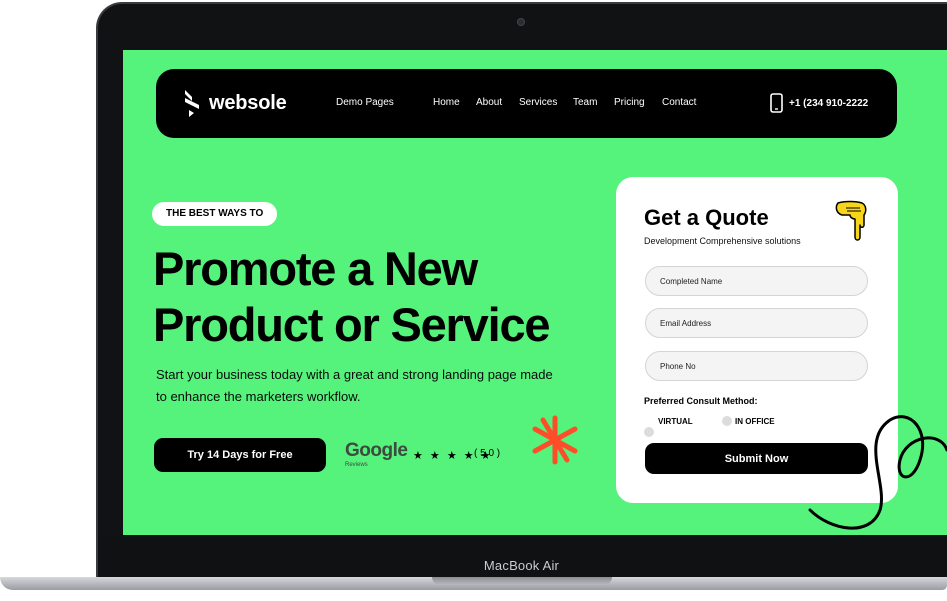 This screenshot has height=601, width=947. Describe the element at coordinates (755, 421) in the screenshot. I see `in-office-option-label: IN OFFICE` at that location.